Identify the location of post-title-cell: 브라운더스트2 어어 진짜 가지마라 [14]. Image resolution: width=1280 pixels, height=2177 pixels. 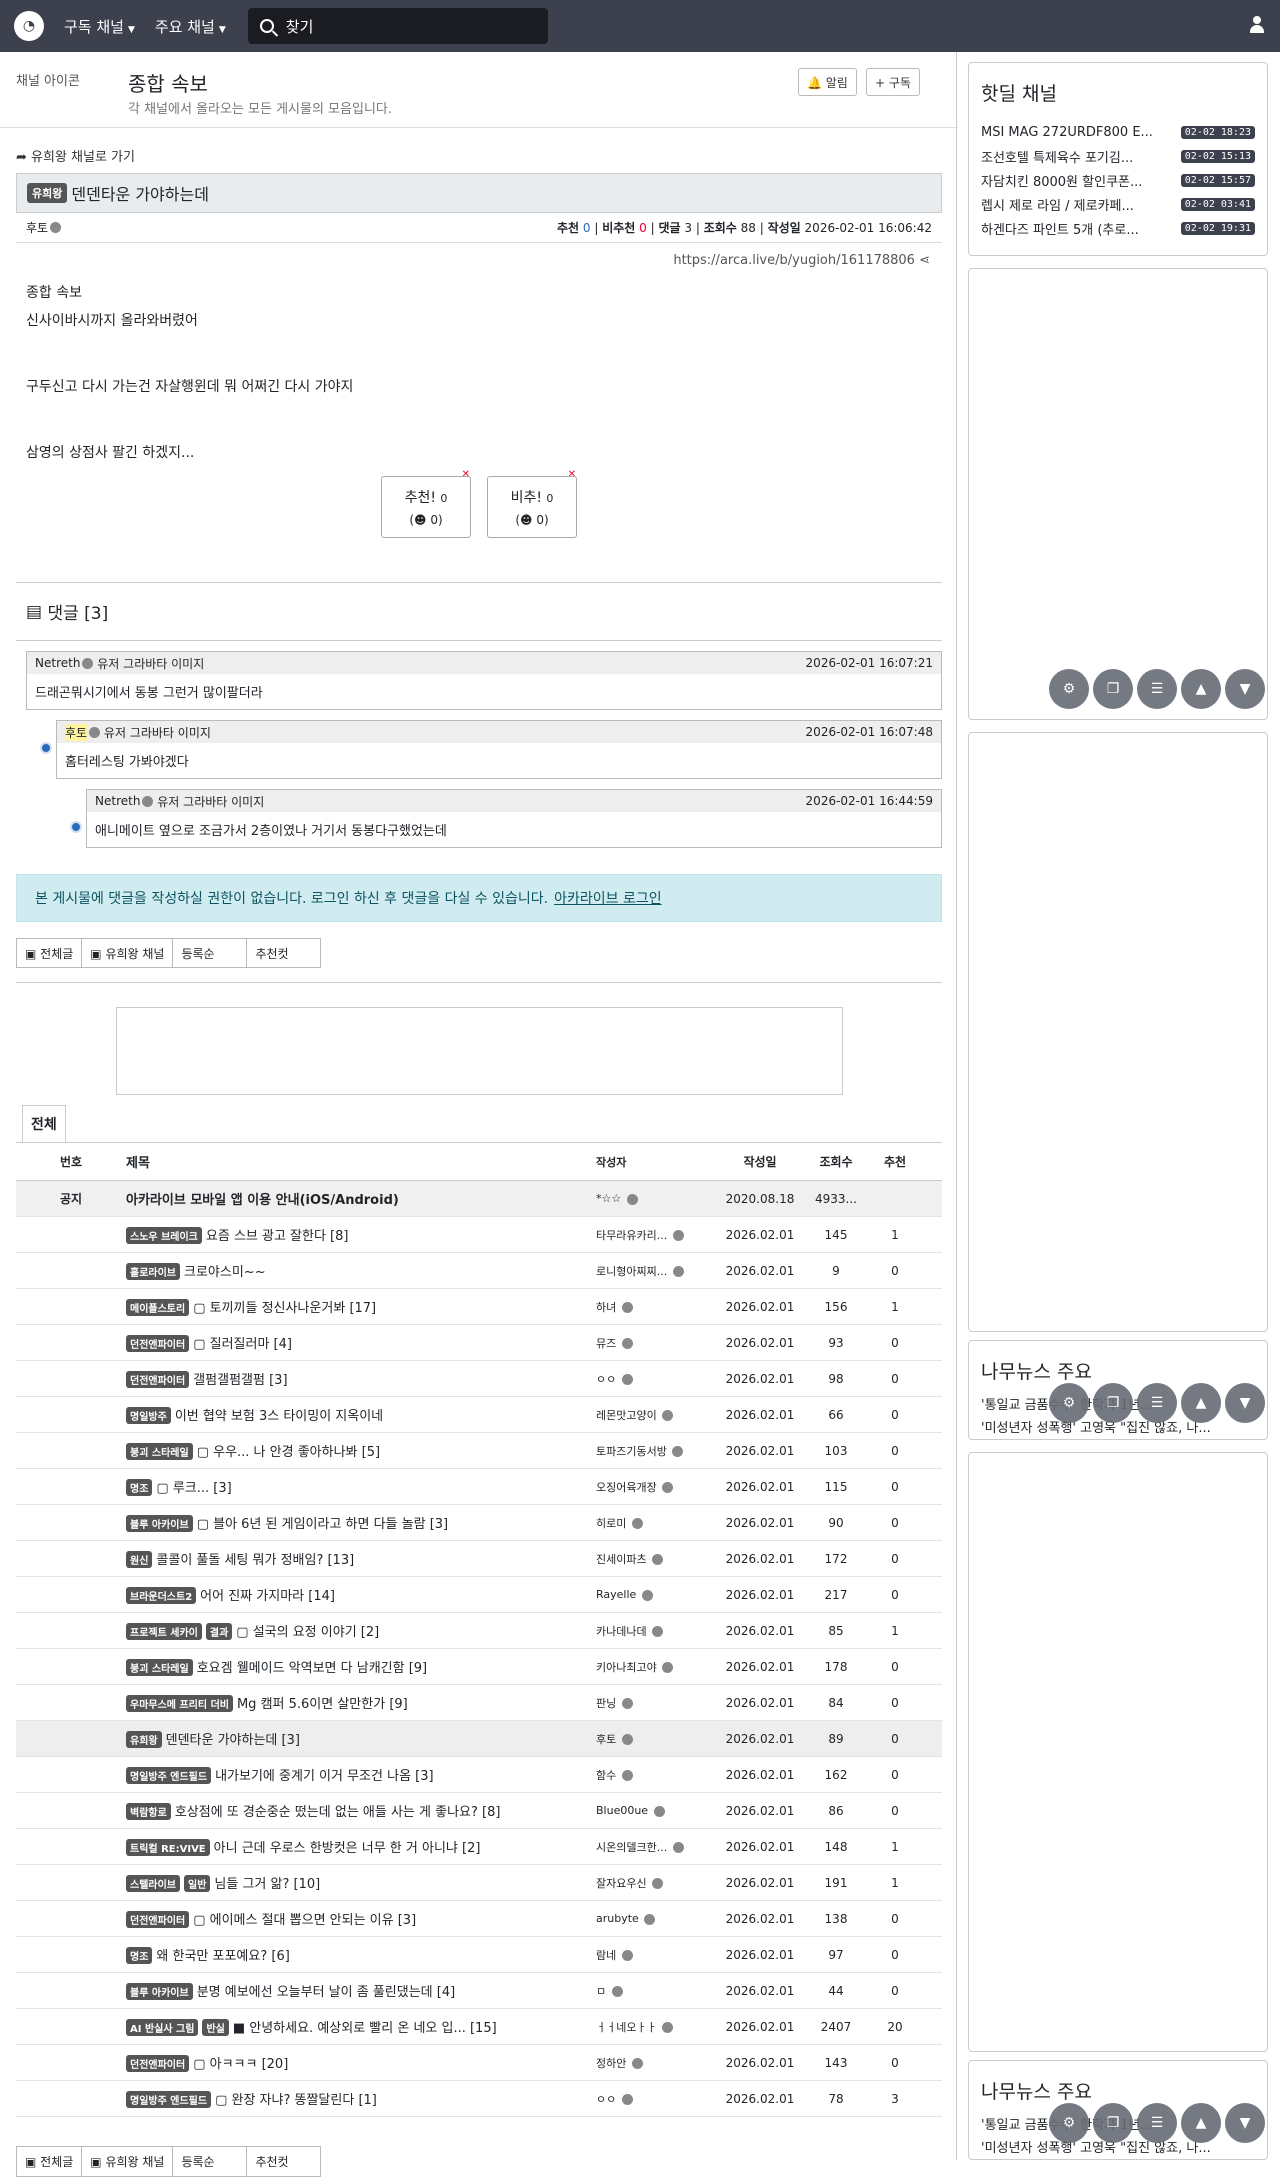
(361, 1594).